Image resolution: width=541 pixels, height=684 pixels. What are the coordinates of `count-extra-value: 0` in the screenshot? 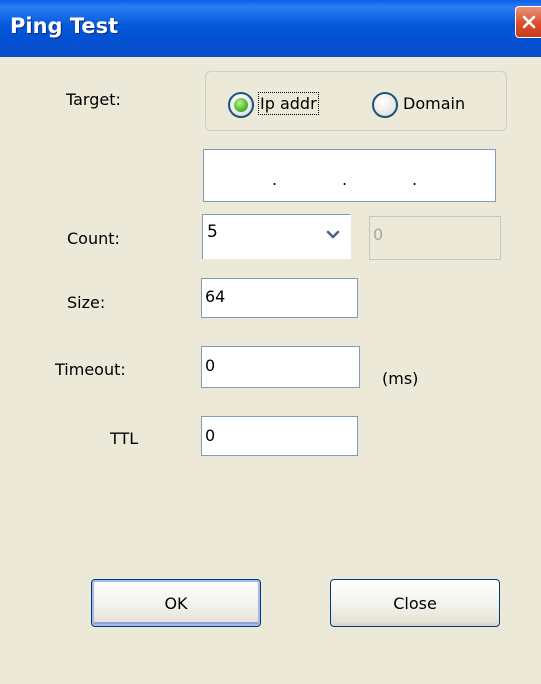 It's located at (378, 234).